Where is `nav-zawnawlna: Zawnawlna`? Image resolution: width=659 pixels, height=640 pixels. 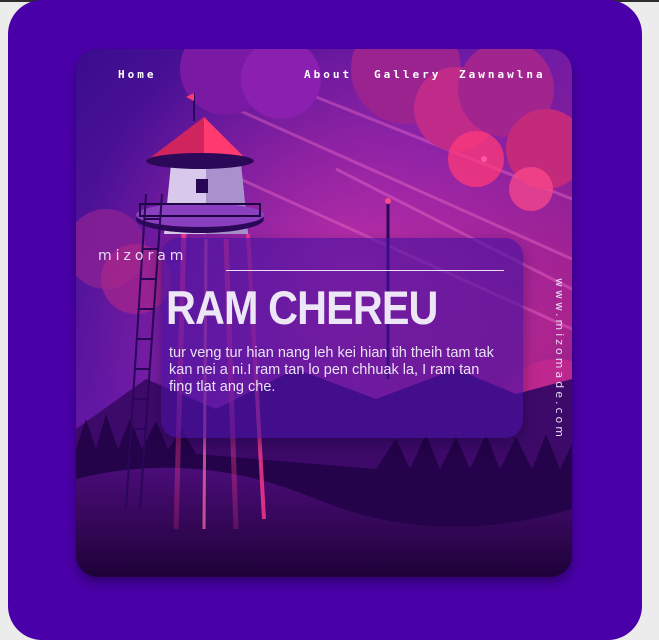
nav-zawnawlna: Zawnawlna is located at coordinates (502, 74).